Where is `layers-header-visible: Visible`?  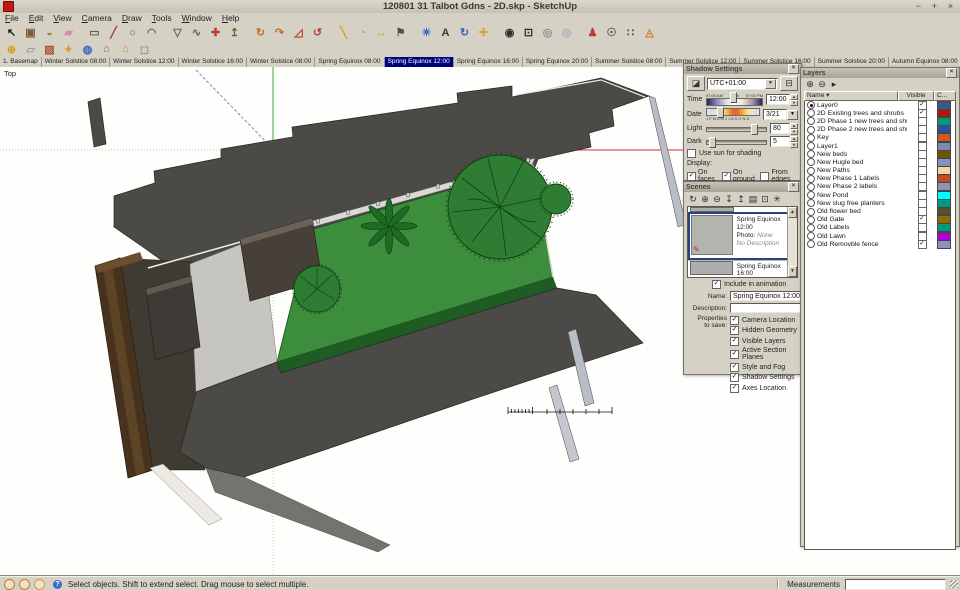
layers-header-visible: Visible is located at coordinates (916, 95).